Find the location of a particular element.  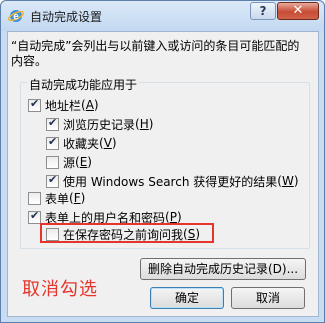

checkbox-label: 使用 Windows Search 获得更好的结果 is located at coordinates (170, 181).